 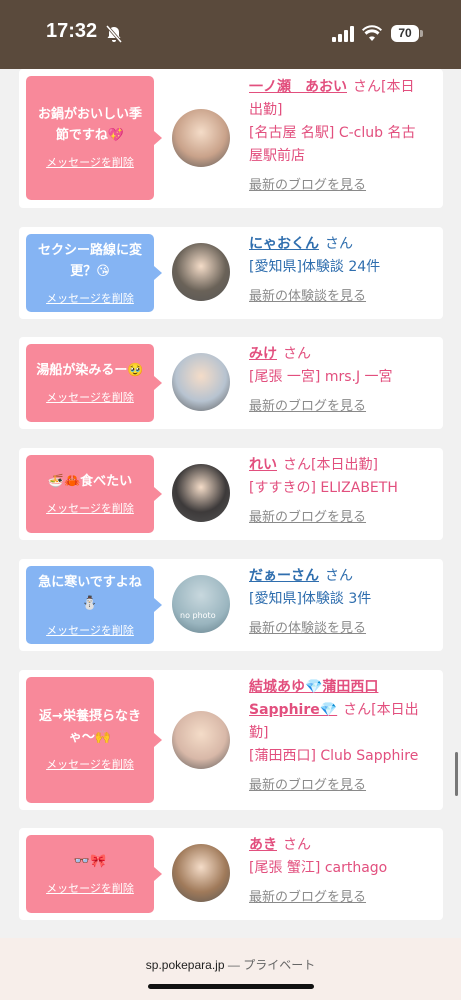 I want to click on message-text-line: 急に寒いですよね, so click(x=90, y=582).